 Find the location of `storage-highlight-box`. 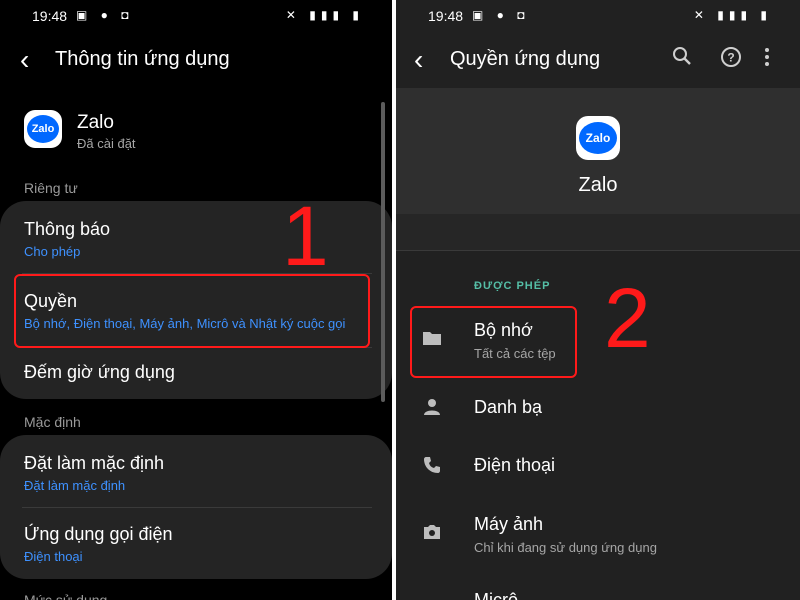

storage-highlight-box is located at coordinates (493, 342).